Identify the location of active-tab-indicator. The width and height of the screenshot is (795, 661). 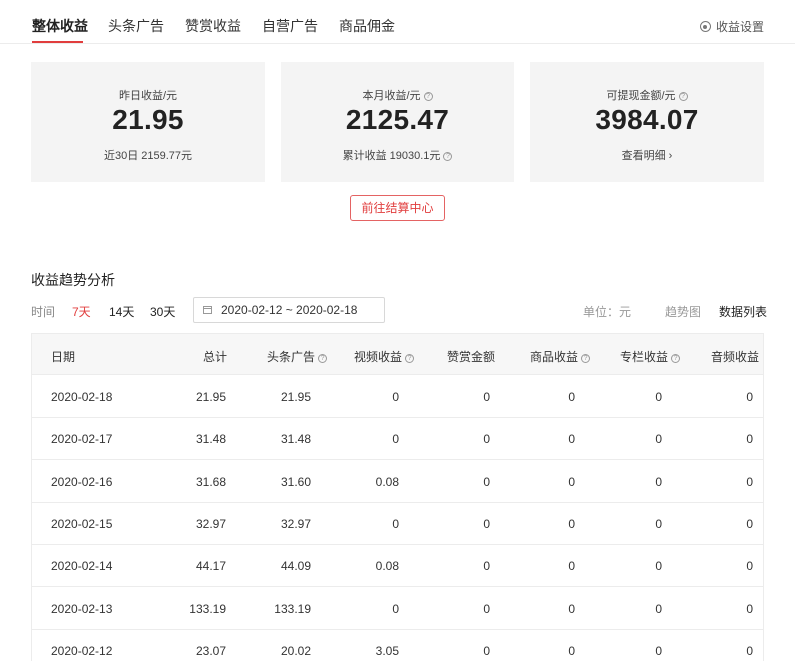
(57, 42).